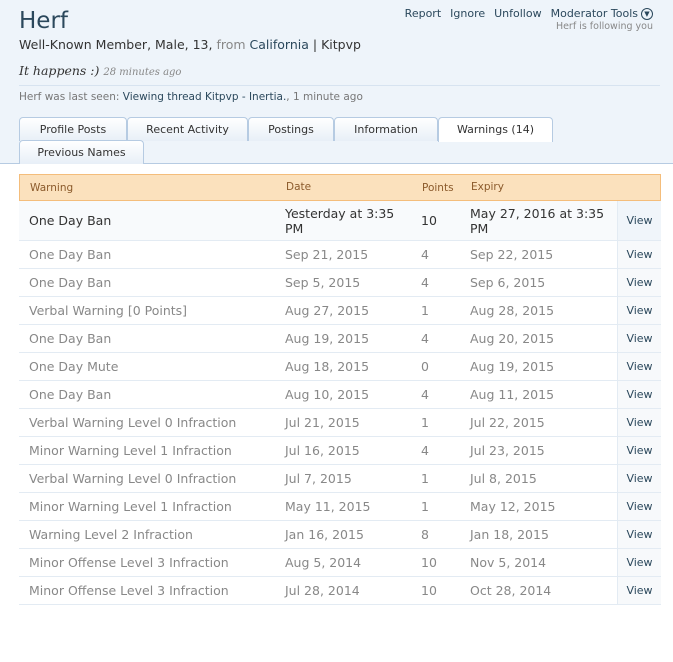 The height and width of the screenshot is (662, 673). Describe the element at coordinates (503, 478) in the screenshot. I see `expiry-cell: Jul 8, 2015` at that location.